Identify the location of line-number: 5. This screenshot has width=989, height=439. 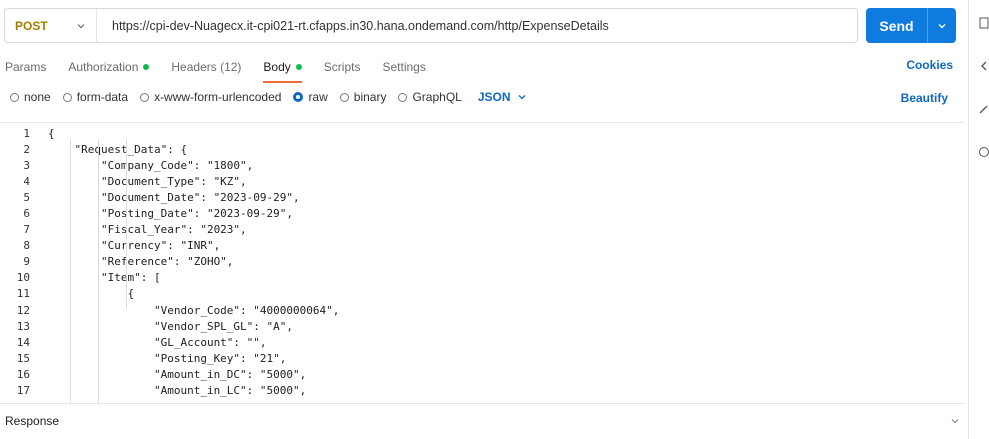
(26, 197).